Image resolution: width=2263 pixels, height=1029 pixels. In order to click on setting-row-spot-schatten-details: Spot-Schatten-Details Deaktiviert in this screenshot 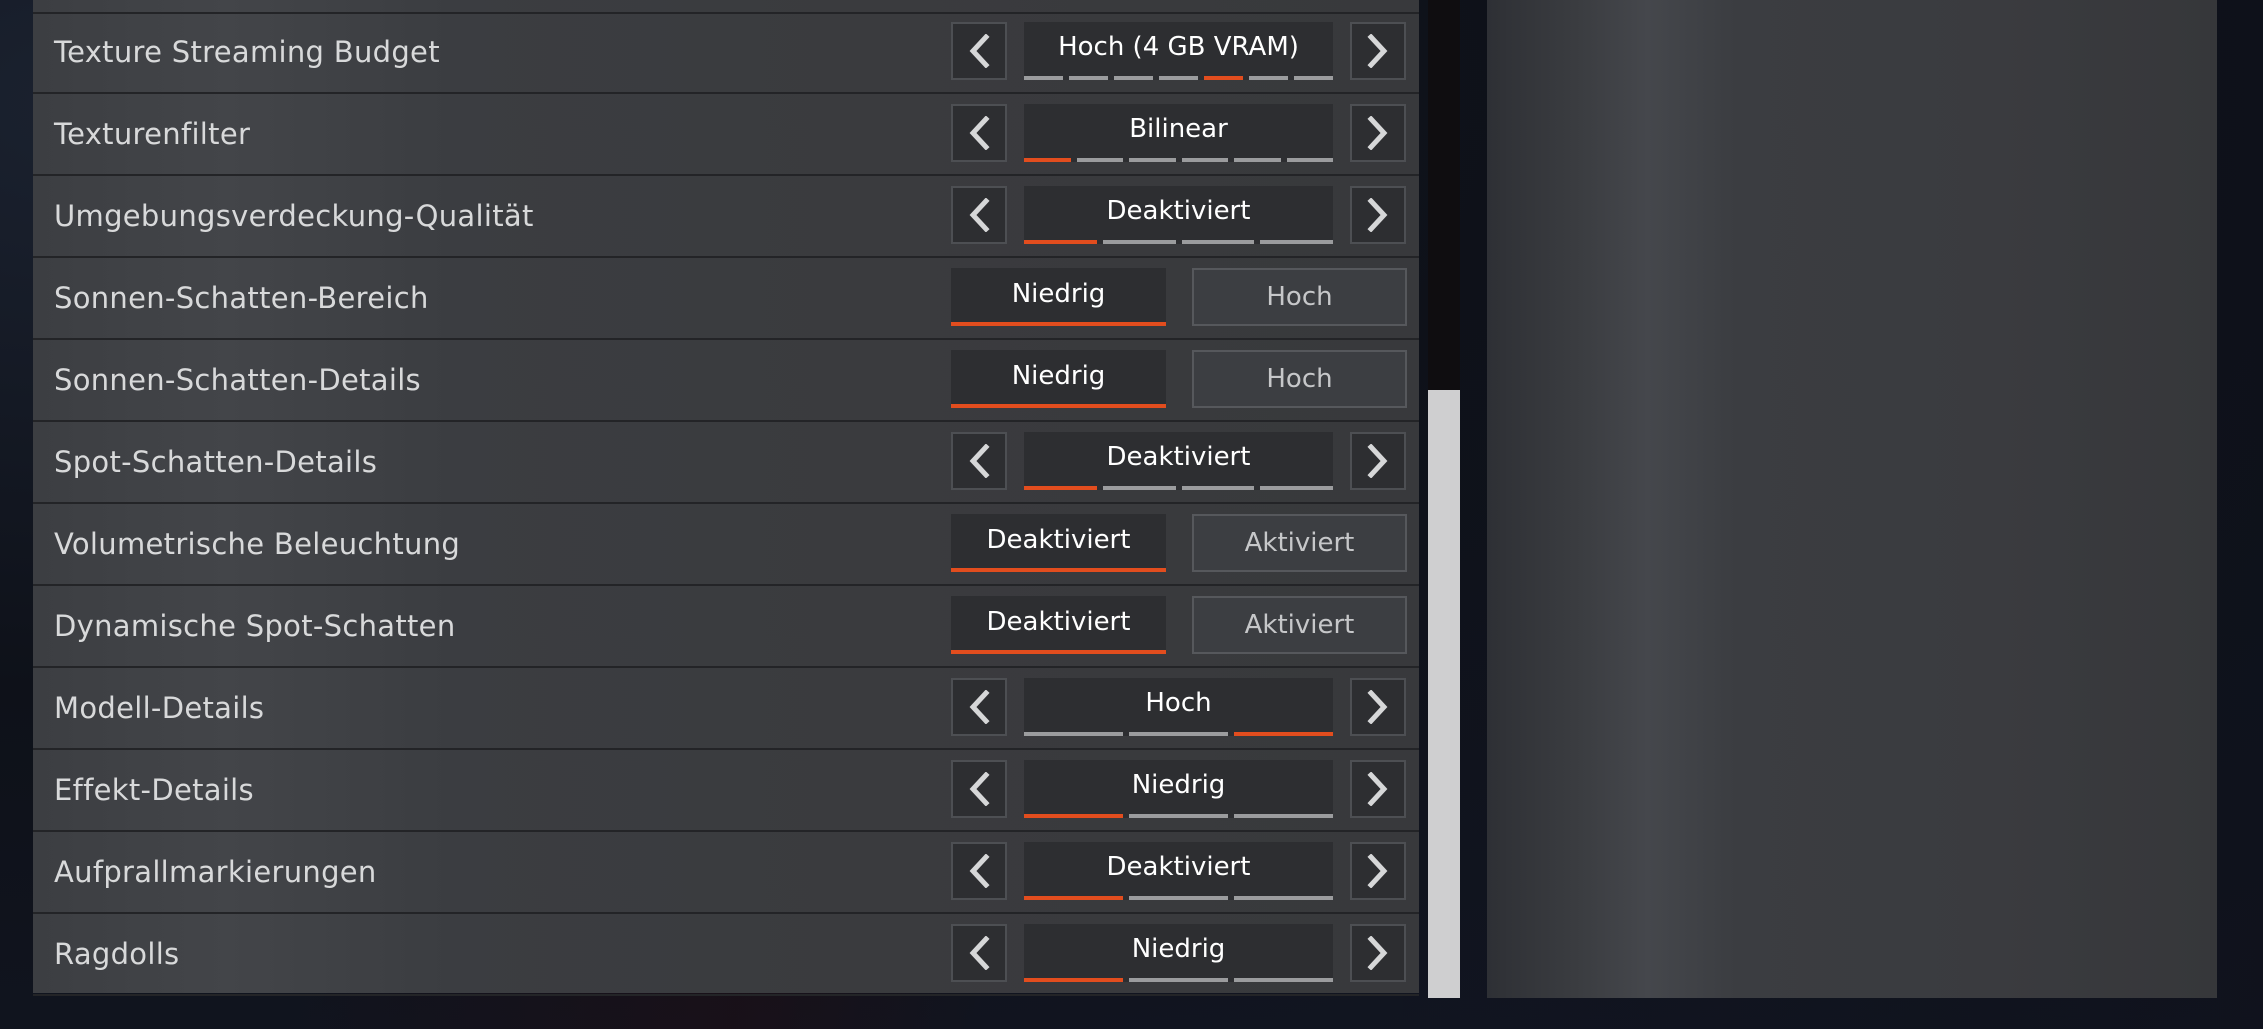, I will do `click(726, 463)`.